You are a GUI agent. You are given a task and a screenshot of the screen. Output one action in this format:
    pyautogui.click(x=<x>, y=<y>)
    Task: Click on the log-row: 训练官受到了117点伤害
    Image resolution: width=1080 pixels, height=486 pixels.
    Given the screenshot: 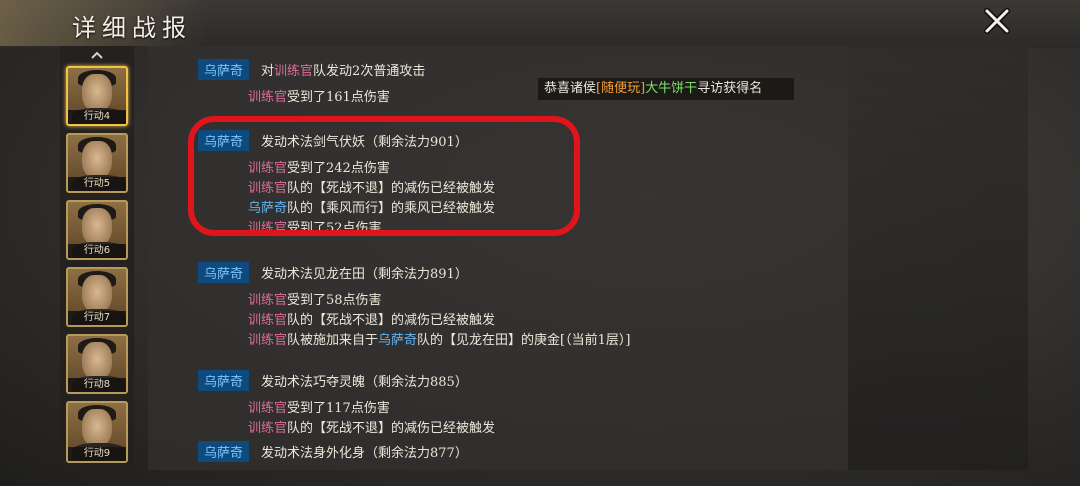 What is the action you would take?
    pyautogui.click(x=319, y=408)
    